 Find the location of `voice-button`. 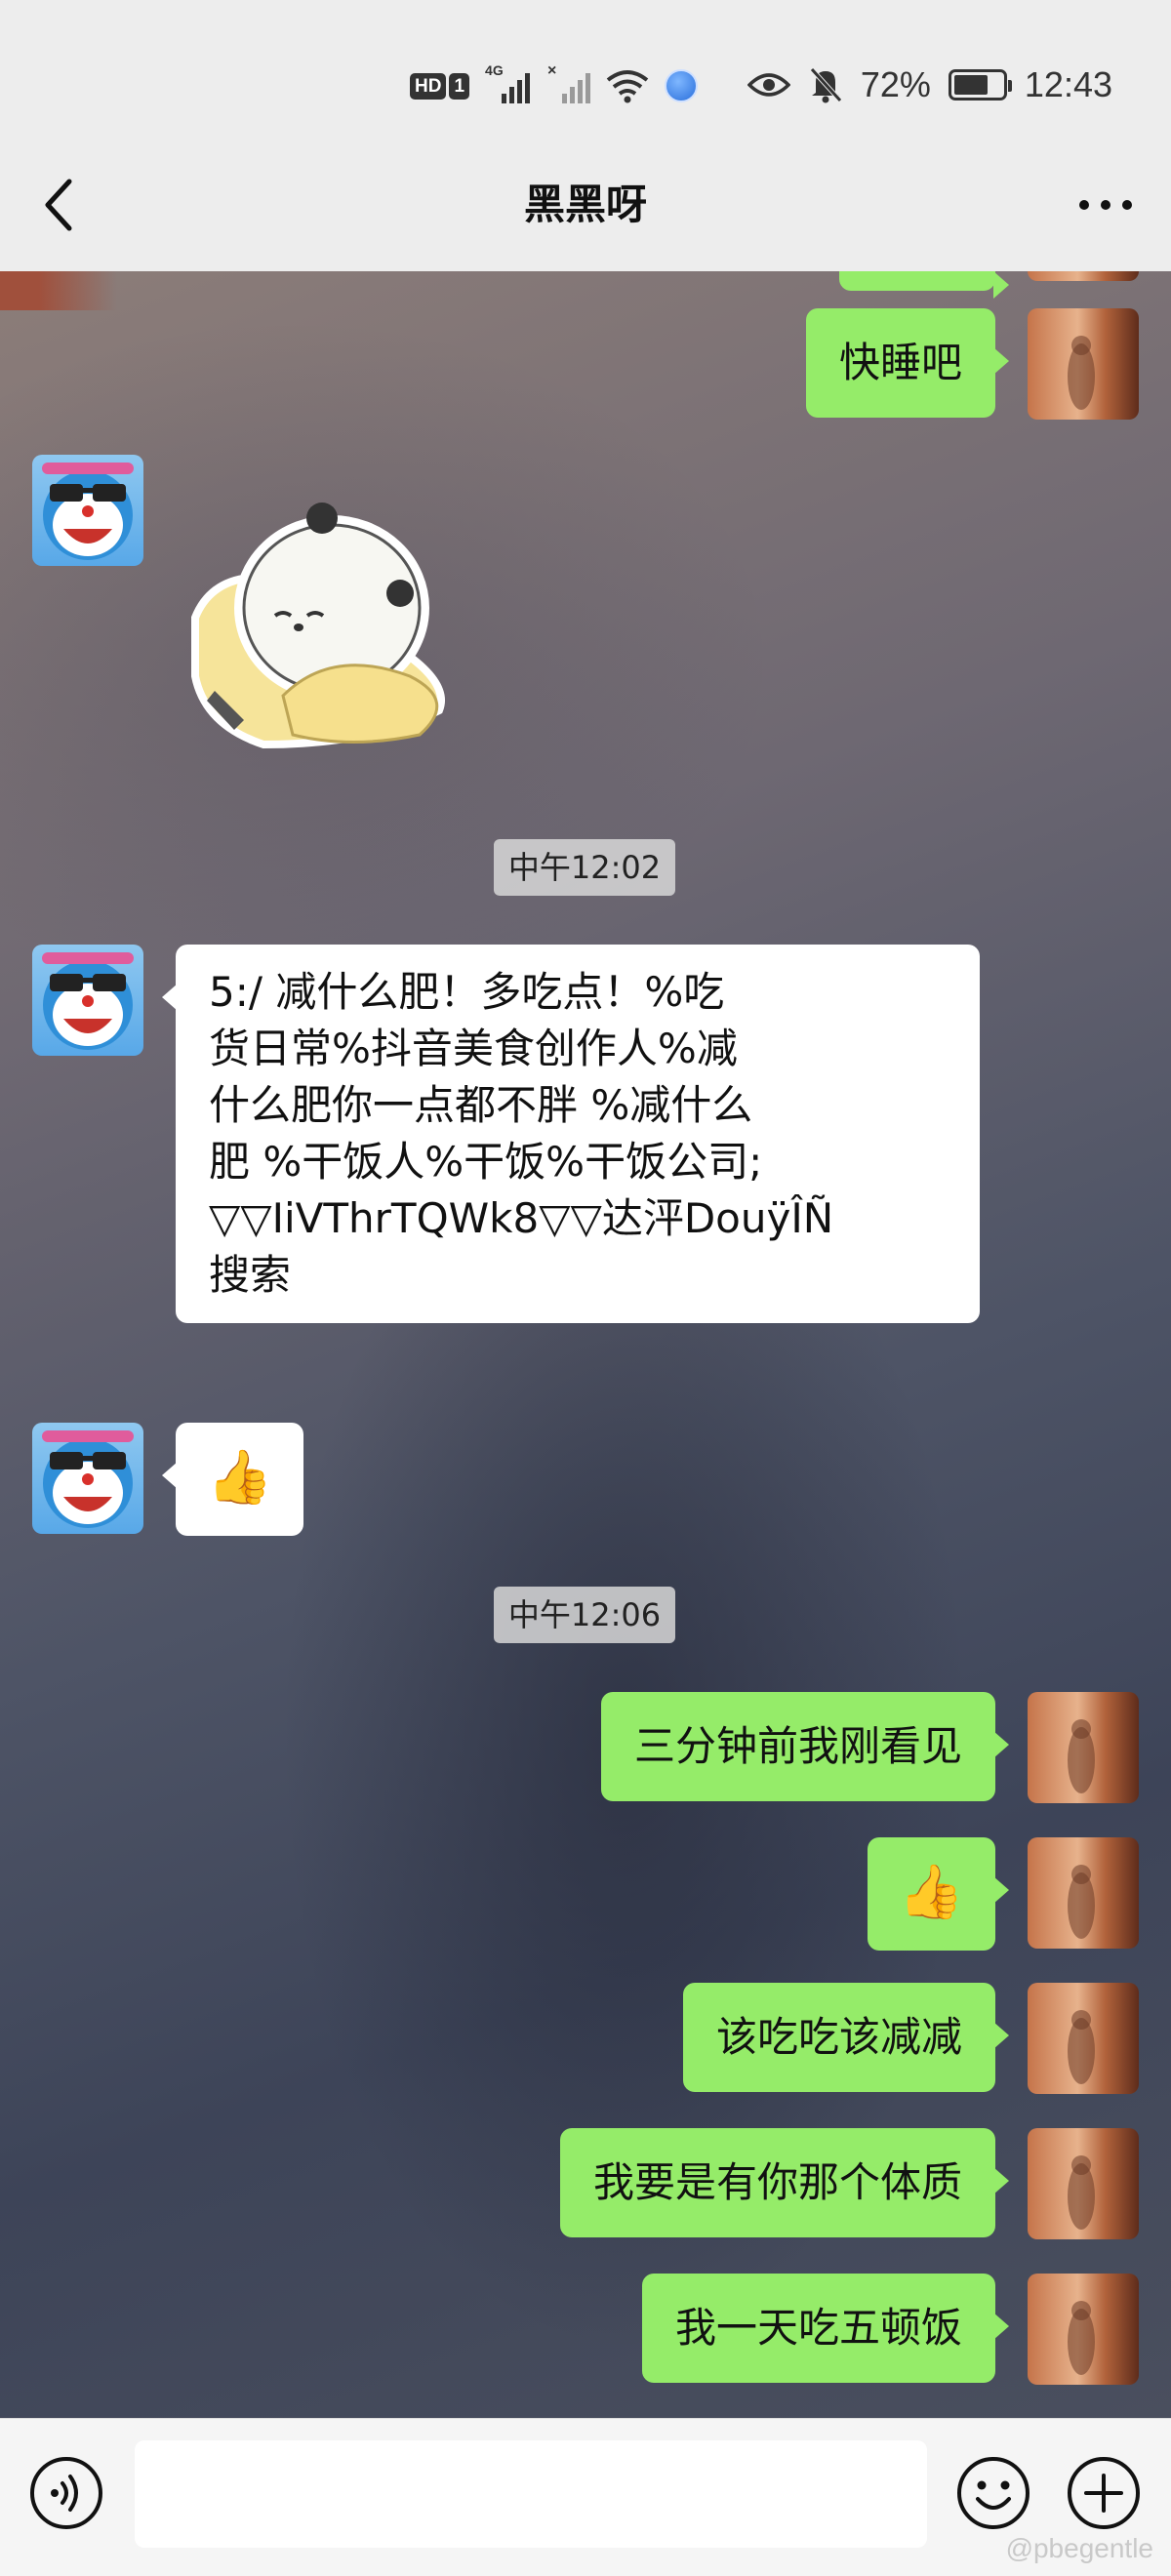

voice-button is located at coordinates (66, 2493).